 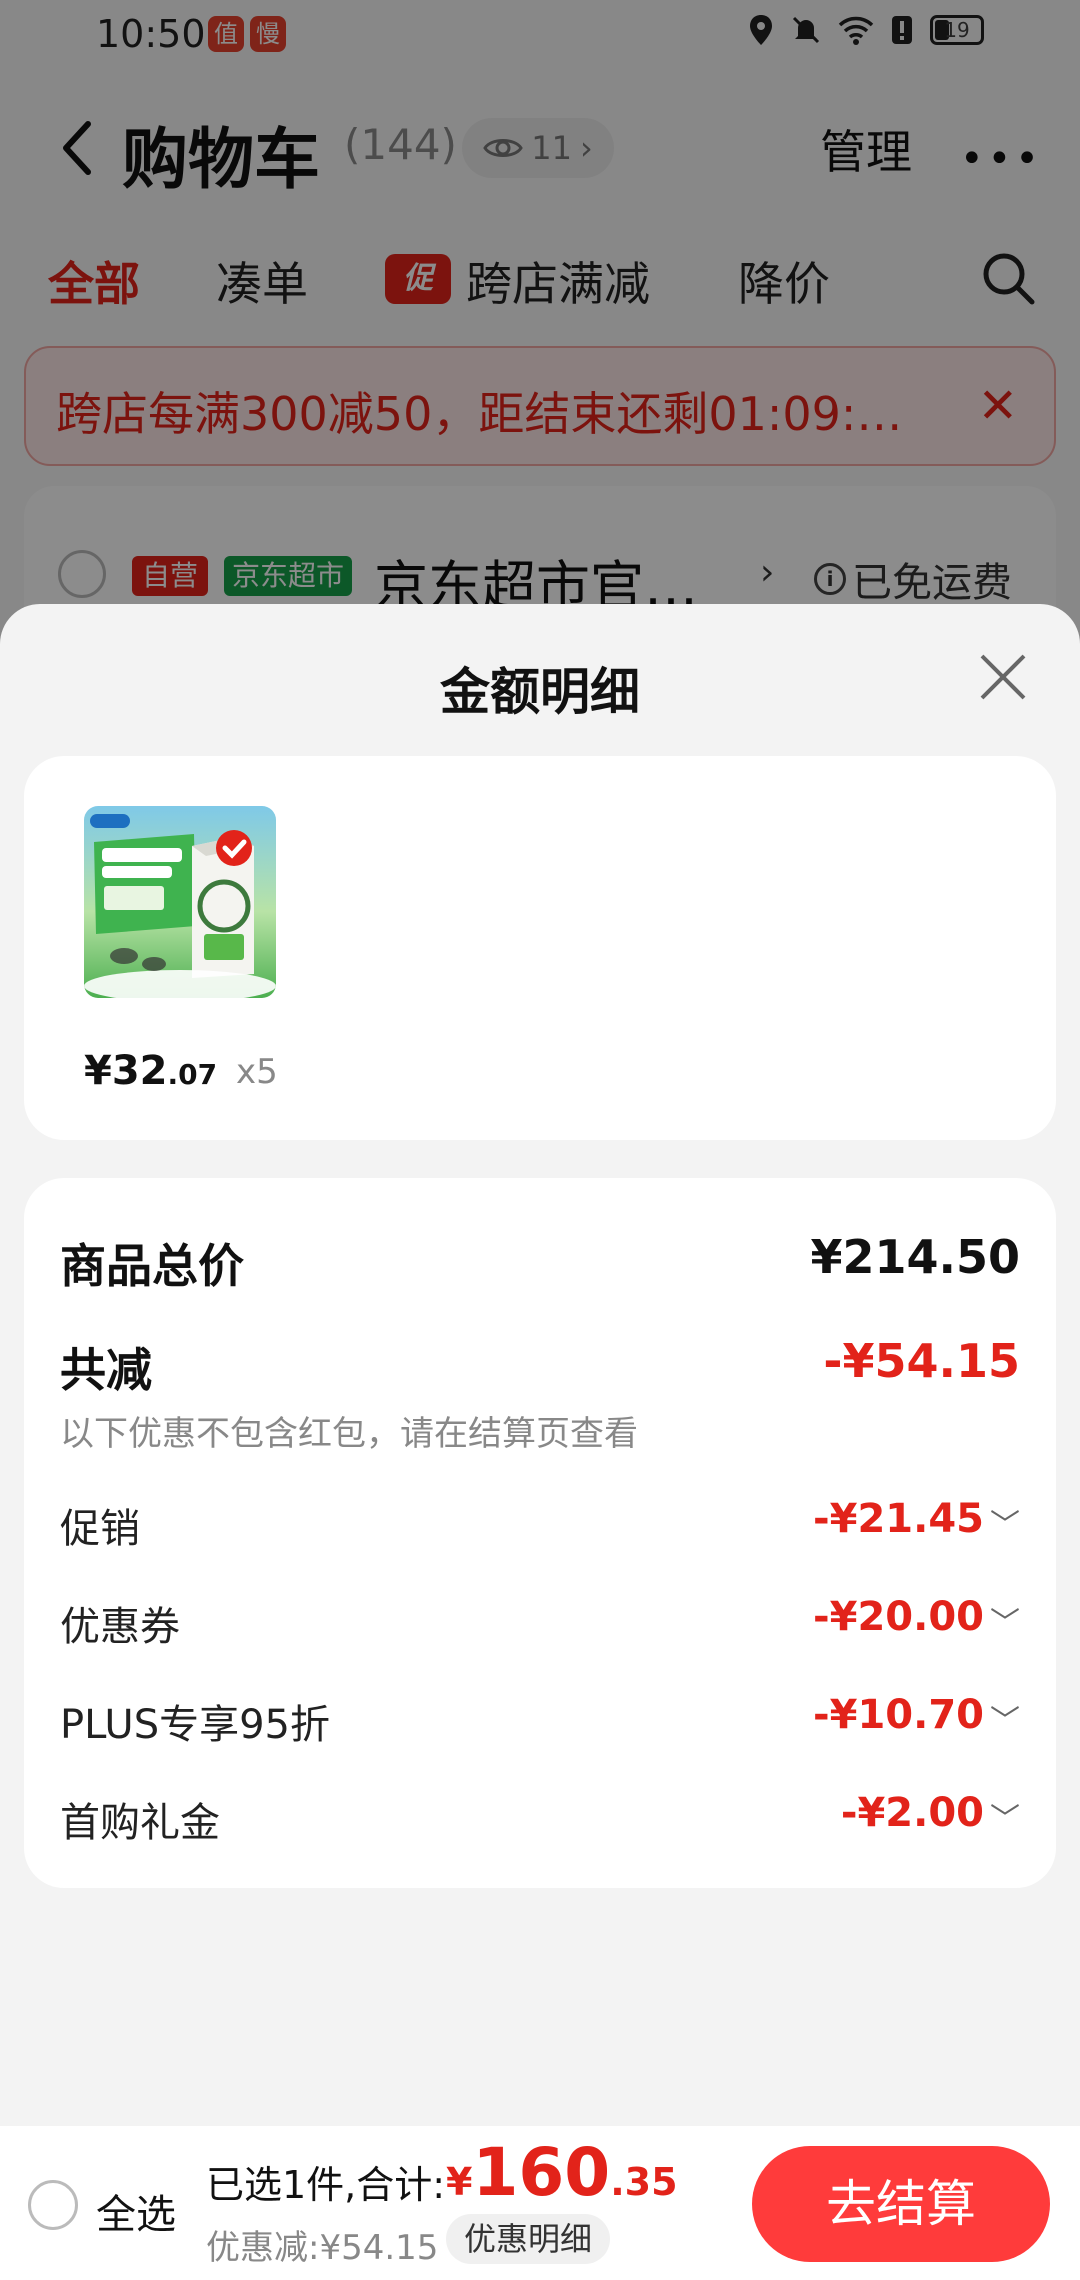 I want to click on discount-label: 优惠券, so click(x=120, y=1627).